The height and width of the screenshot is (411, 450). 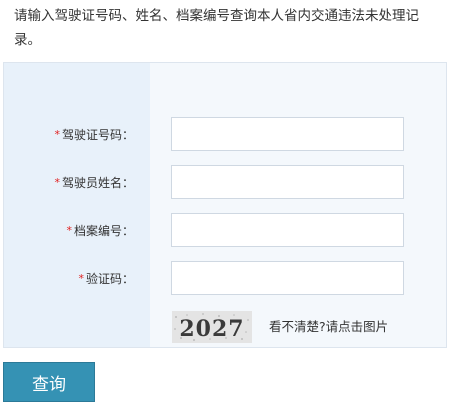 I want to click on license-number-label: * 驾驶证号码：, so click(x=94, y=135).